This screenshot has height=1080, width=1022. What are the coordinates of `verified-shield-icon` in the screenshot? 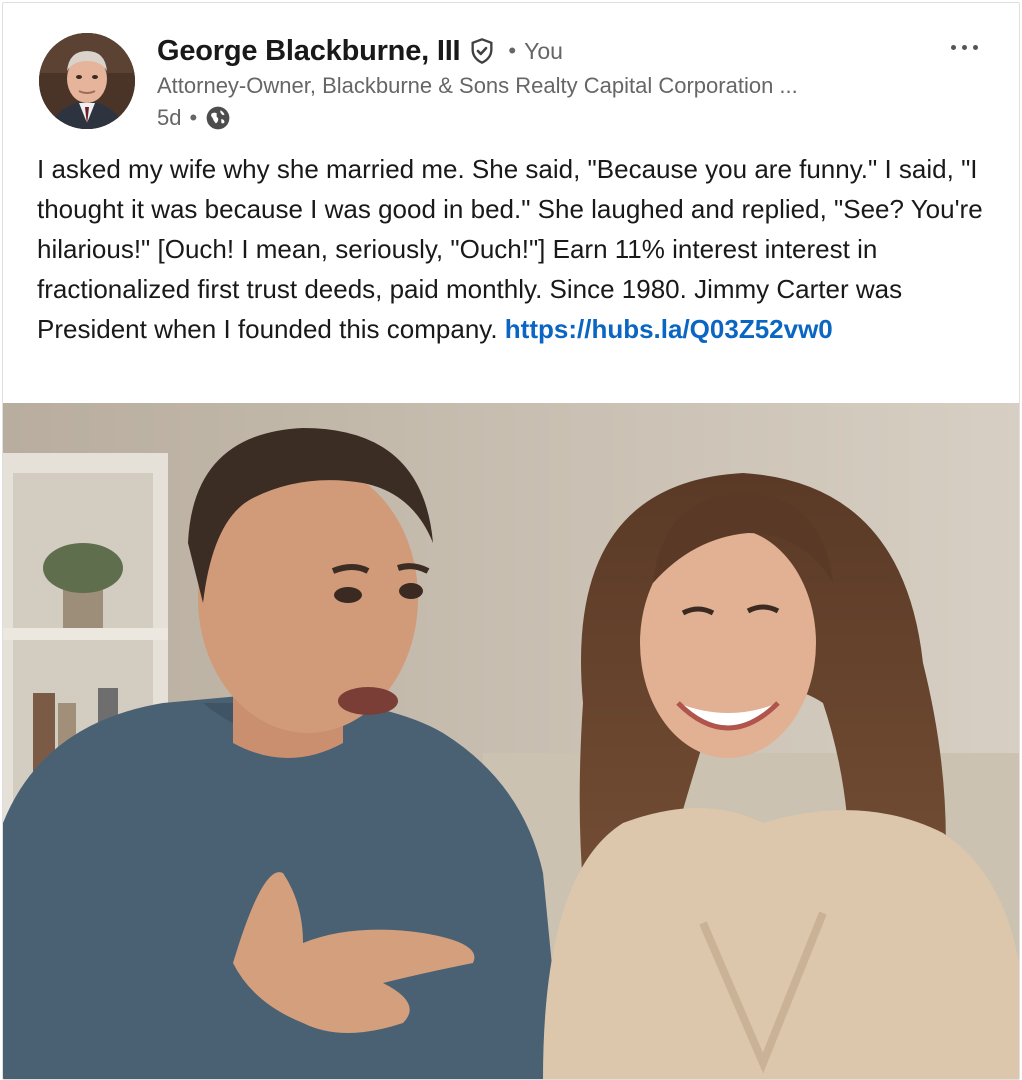 It's located at (482, 51).